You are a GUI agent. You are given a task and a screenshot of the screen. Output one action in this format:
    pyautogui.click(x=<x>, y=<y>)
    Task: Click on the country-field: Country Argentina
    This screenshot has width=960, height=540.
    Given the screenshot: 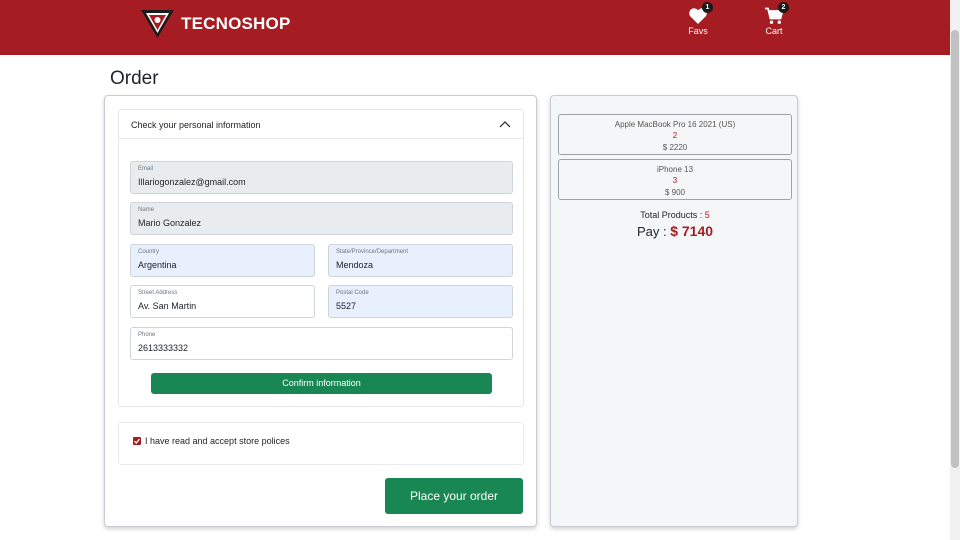 What is the action you would take?
    pyautogui.click(x=222, y=260)
    